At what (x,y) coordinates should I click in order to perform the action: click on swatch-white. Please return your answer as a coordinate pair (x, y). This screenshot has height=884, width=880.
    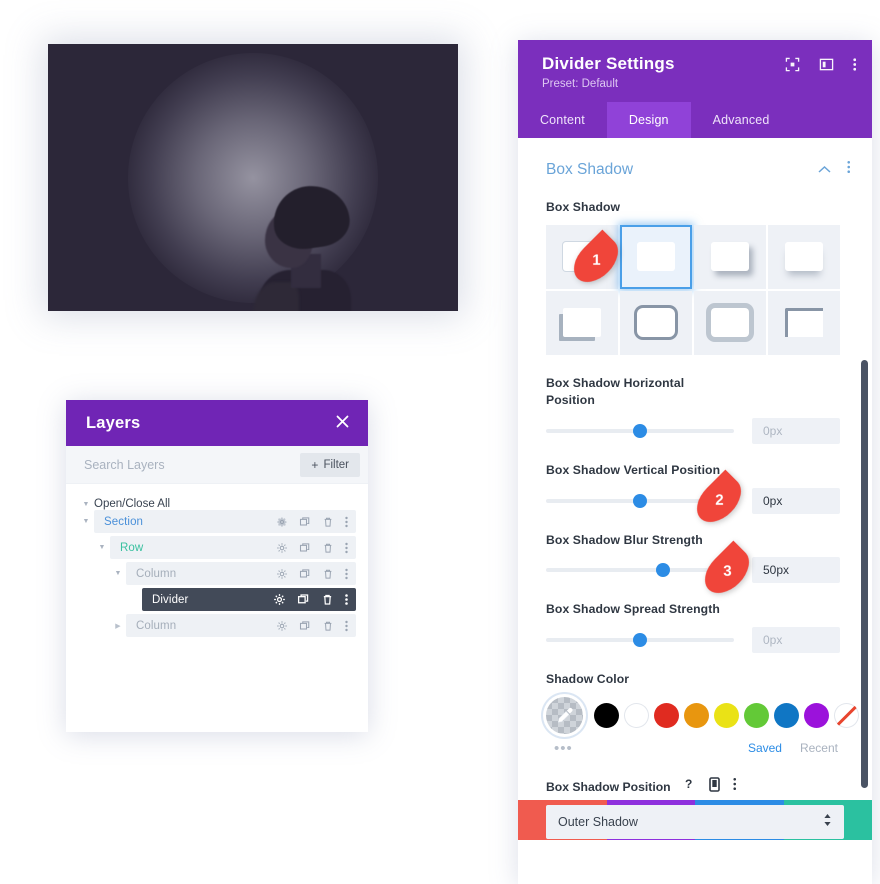
    Looking at the image, I should click on (636, 715).